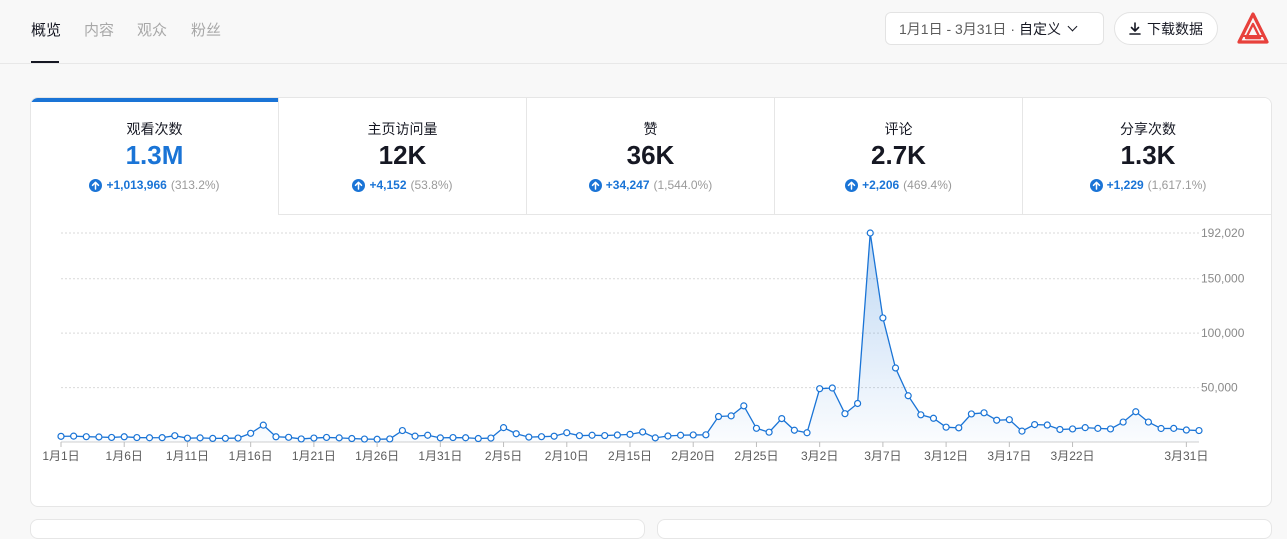 The height and width of the screenshot is (539, 1287). What do you see at coordinates (1125, 185) in the screenshot?
I see `delta-value: +1,229` at bounding box center [1125, 185].